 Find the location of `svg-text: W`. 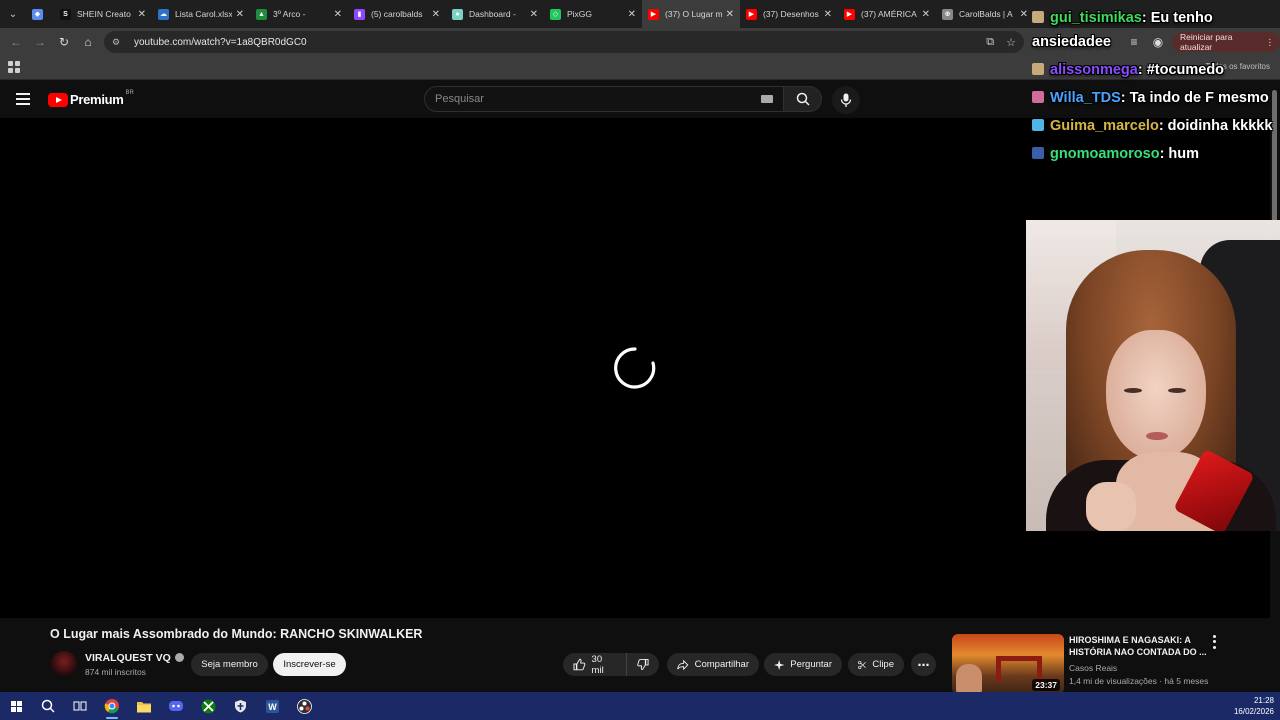

svg-text: W is located at coordinates (272, 707).